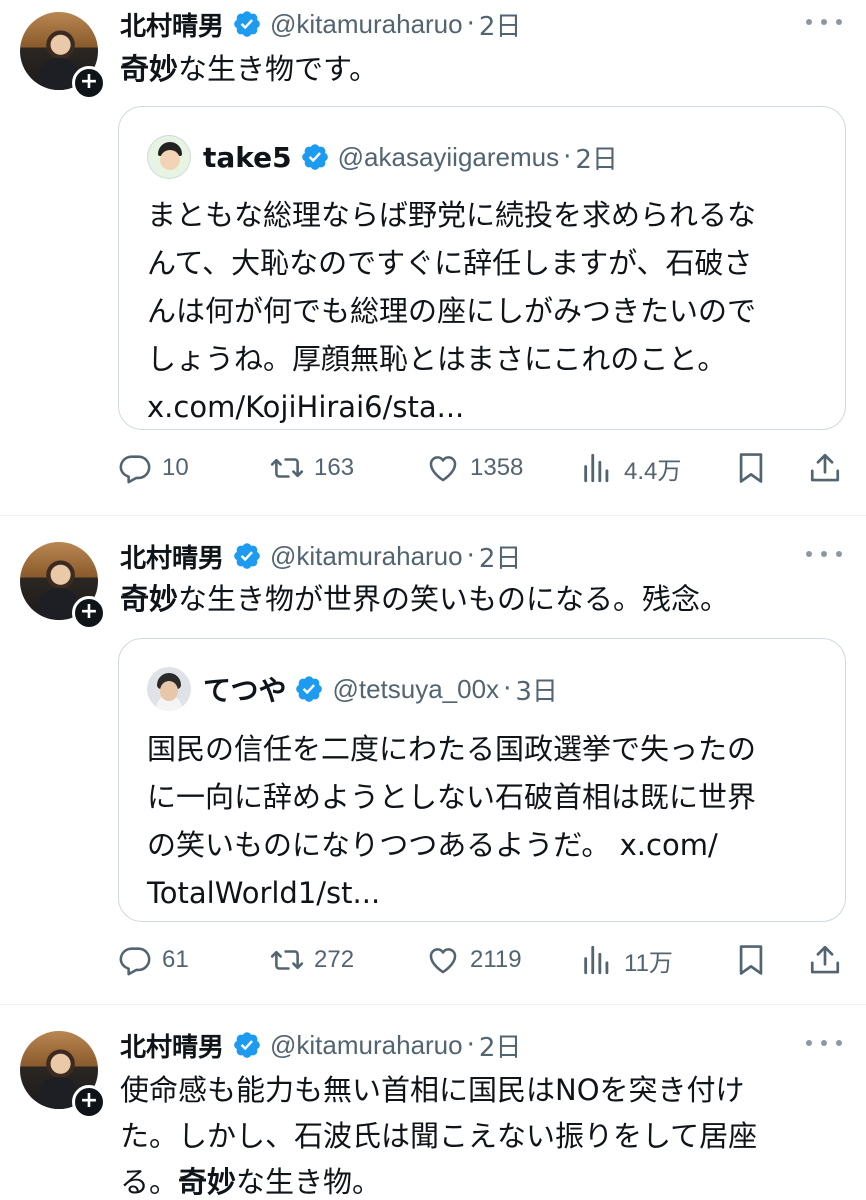 The image size is (866, 1200). Describe the element at coordinates (247, 157) in the screenshot. I see `quoted-author-name: take5` at that location.